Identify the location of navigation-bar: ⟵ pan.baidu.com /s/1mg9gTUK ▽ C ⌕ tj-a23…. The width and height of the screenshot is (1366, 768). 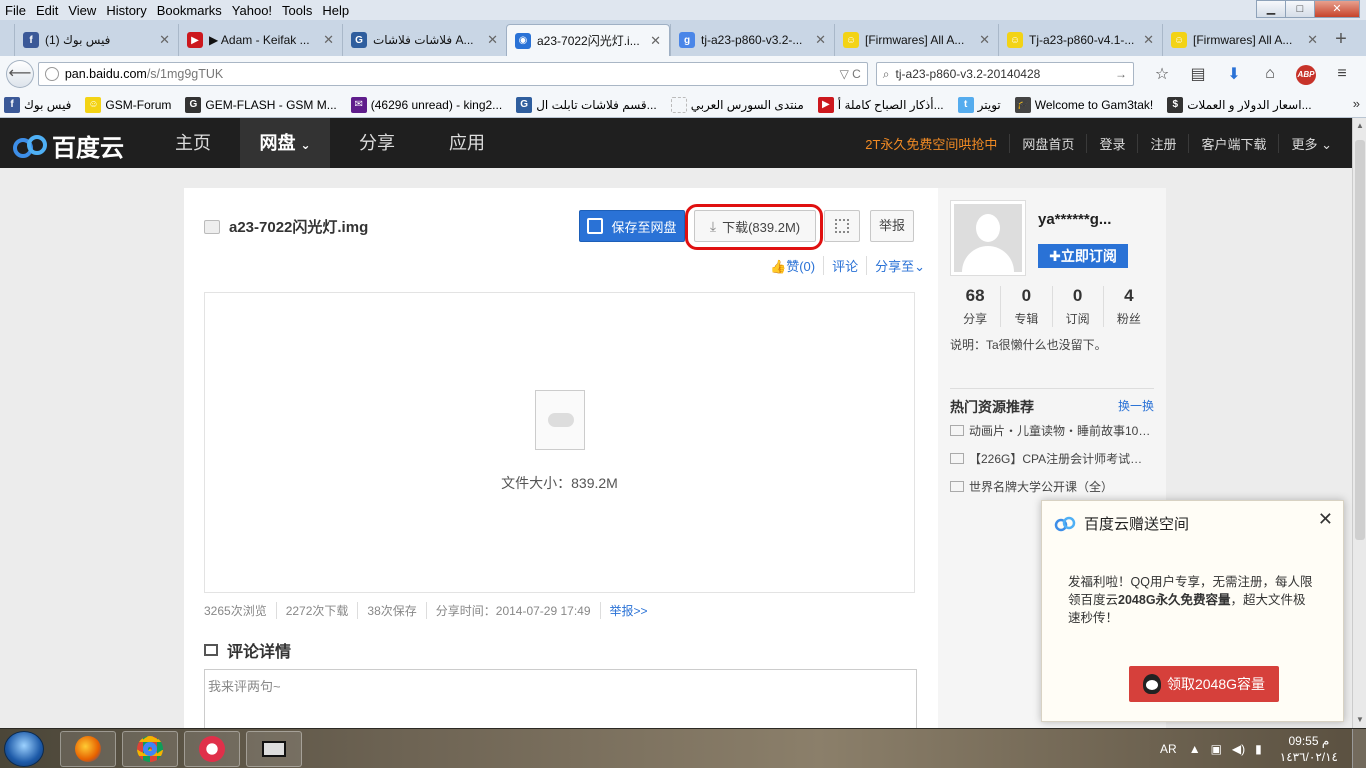
(683, 74).